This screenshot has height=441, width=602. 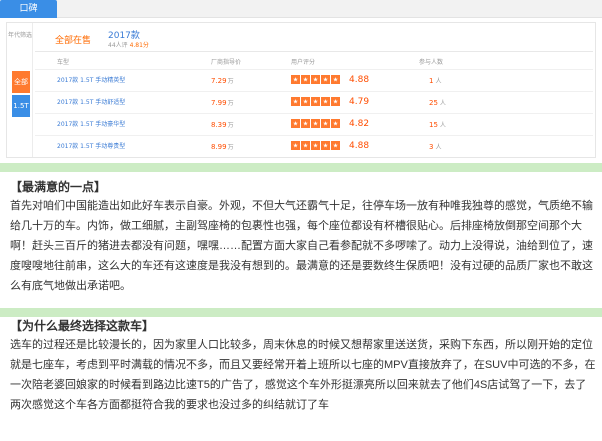 What do you see at coordinates (222, 103) in the screenshot?
I see `trim-price: 7.99万` at bounding box center [222, 103].